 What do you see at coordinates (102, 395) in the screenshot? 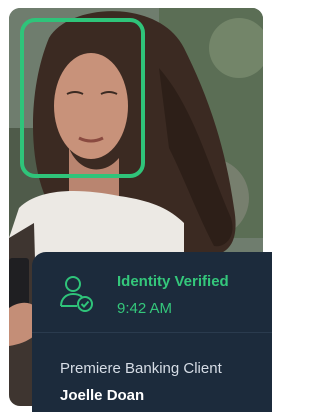
I see `client-name: Joelle Doan` at bounding box center [102, 395].